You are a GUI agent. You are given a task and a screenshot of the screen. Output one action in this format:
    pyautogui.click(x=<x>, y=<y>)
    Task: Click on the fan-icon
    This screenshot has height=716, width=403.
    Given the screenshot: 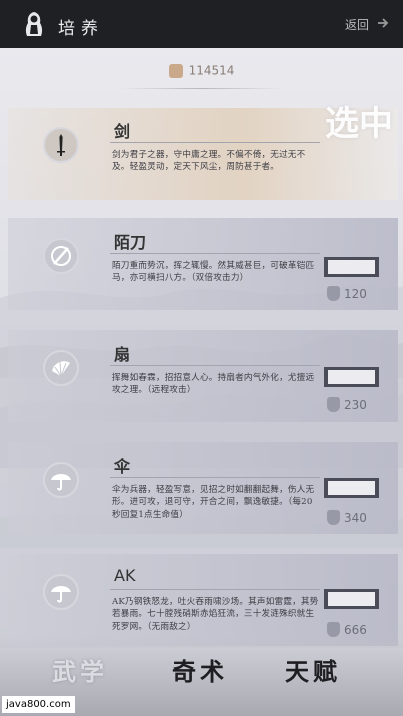 What is the action you would take?
    pyautogui.click(x=61, y=369)
    